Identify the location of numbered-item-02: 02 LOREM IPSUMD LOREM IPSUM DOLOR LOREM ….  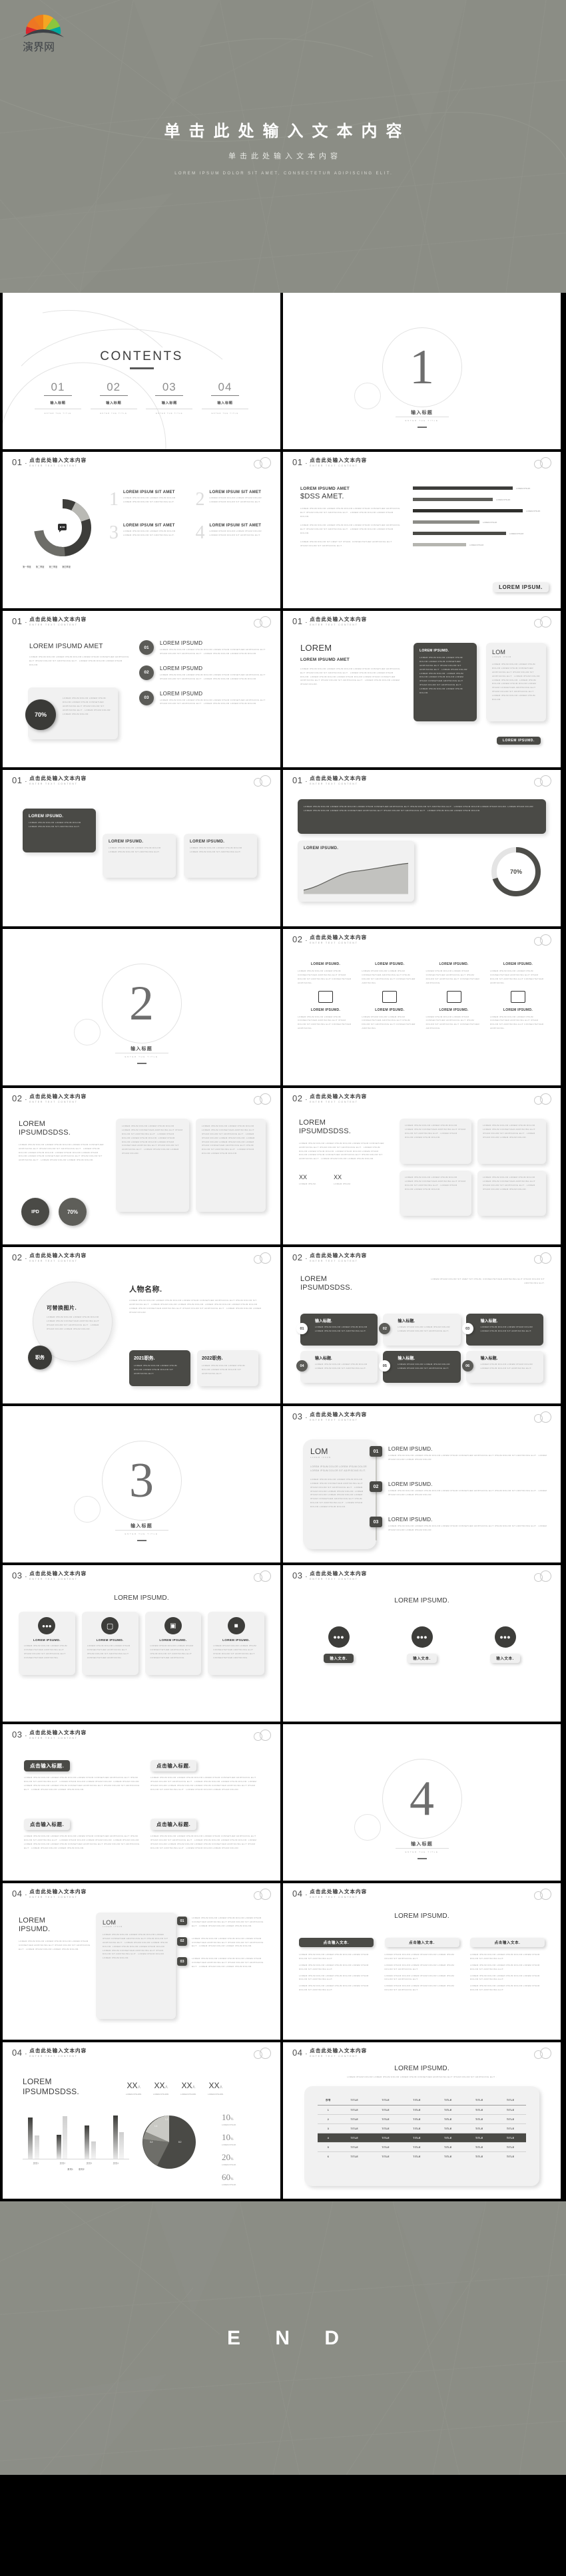
(205, 673).